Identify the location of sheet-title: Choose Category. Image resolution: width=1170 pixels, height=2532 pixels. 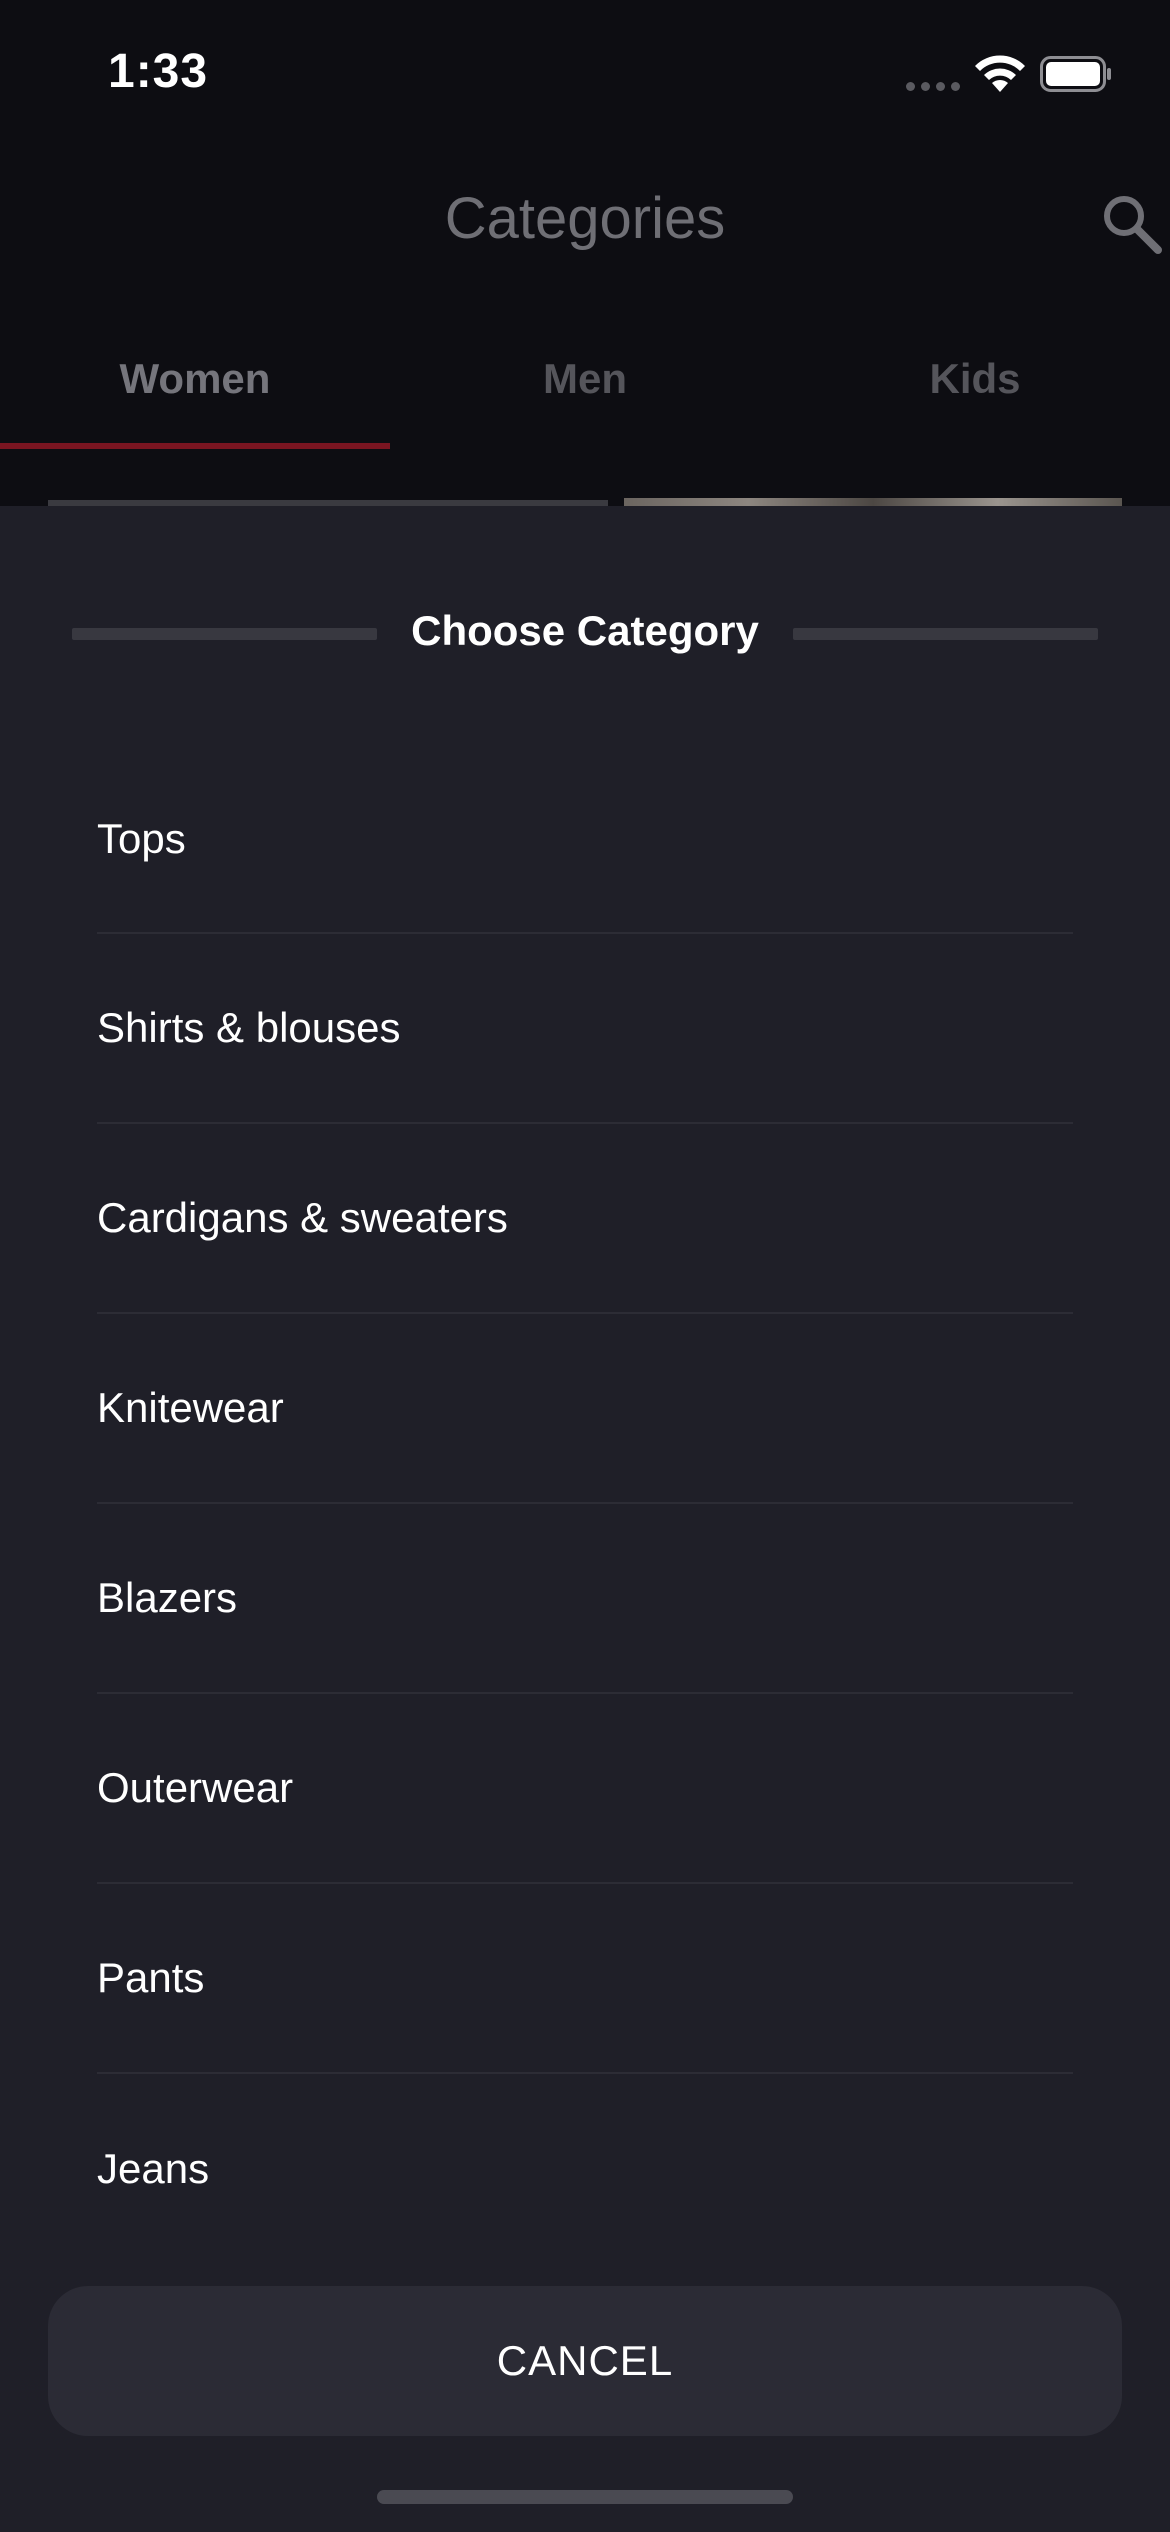
(585, 630).